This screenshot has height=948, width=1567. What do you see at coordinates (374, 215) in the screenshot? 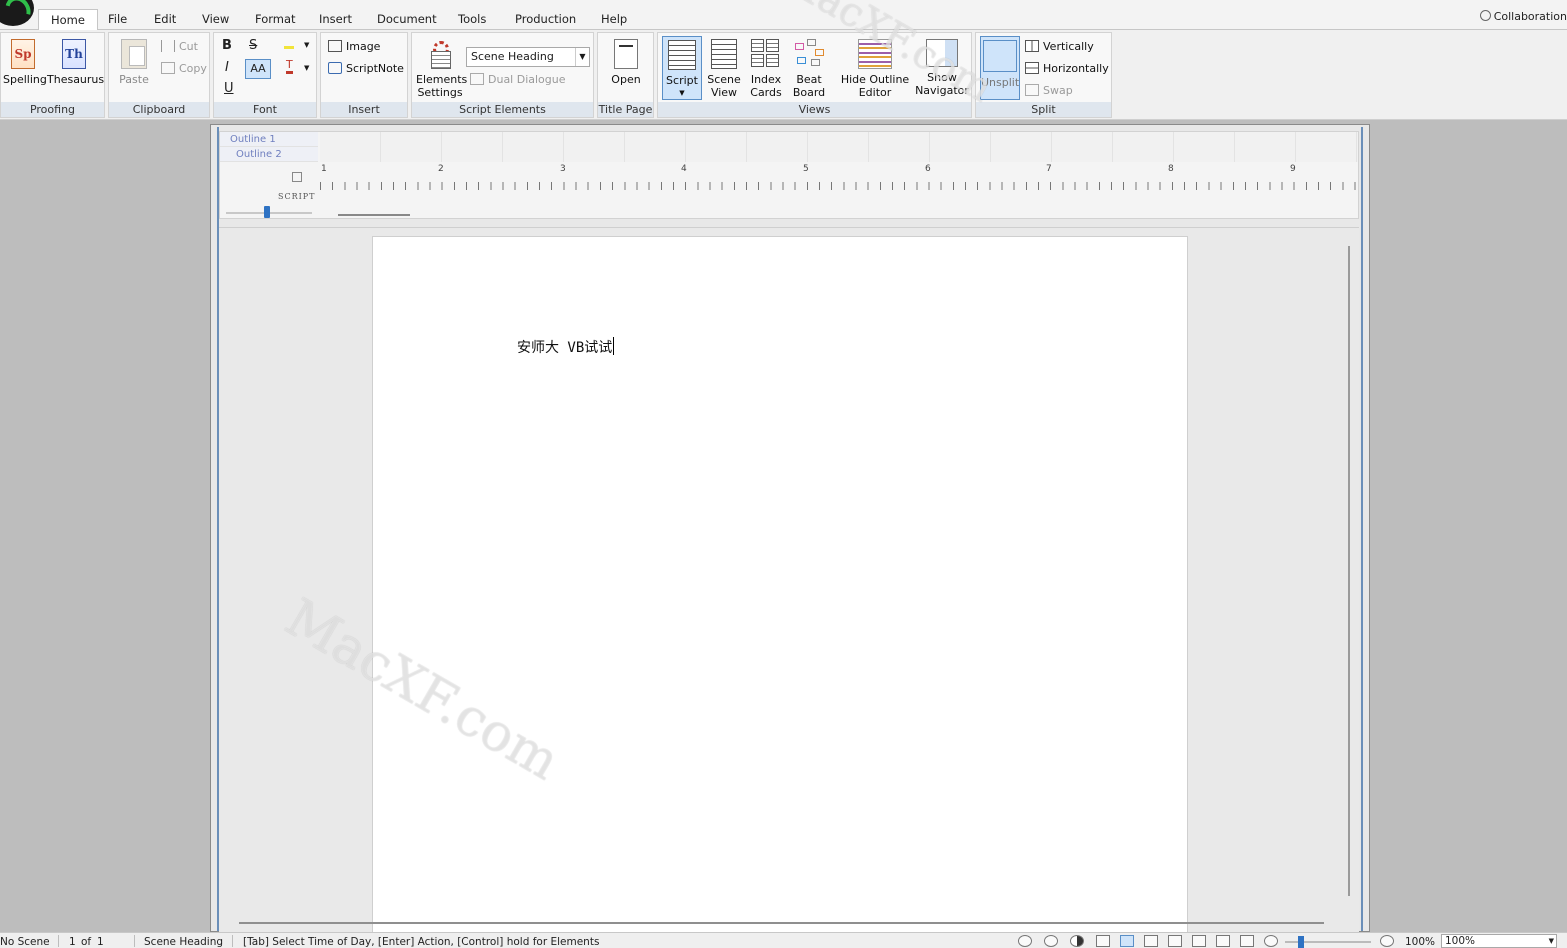
I see `indent-marker` at bounding box center [374, 215].